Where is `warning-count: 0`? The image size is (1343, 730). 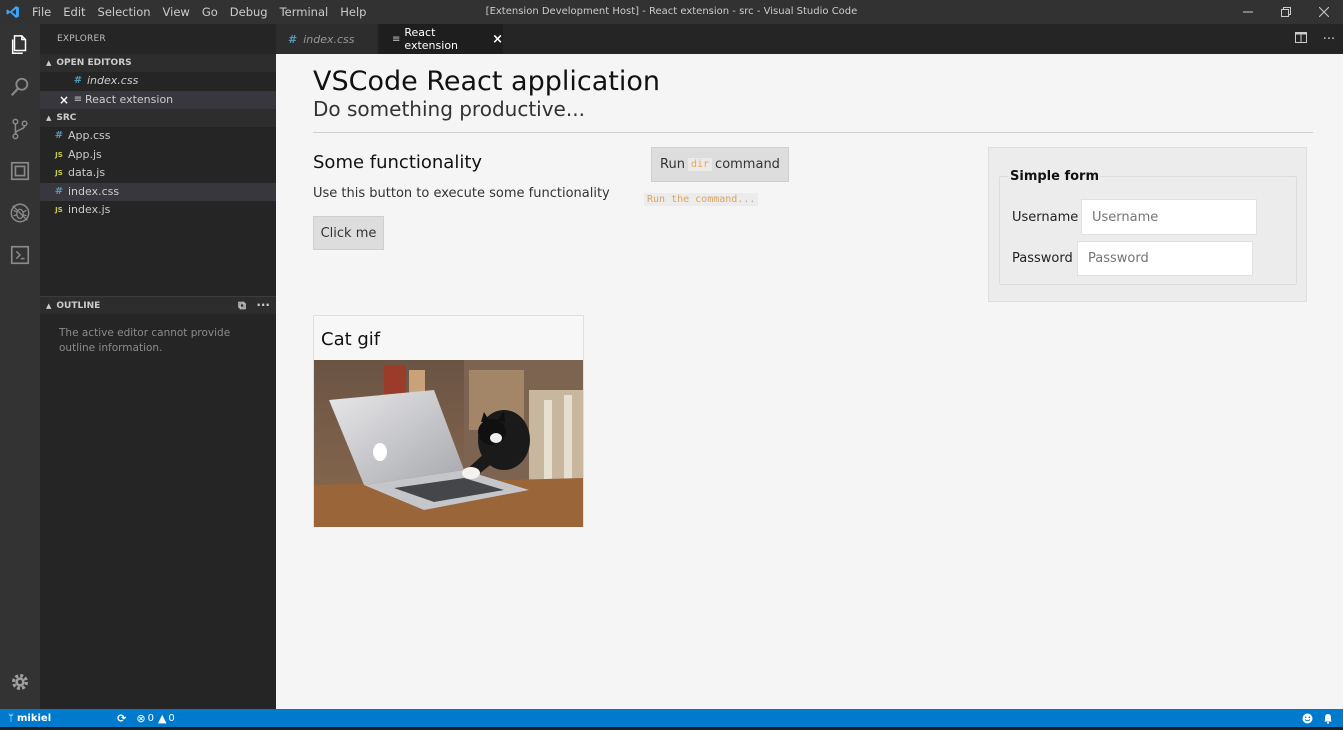
warning-count: 0 is located at coordinates (171, 718).